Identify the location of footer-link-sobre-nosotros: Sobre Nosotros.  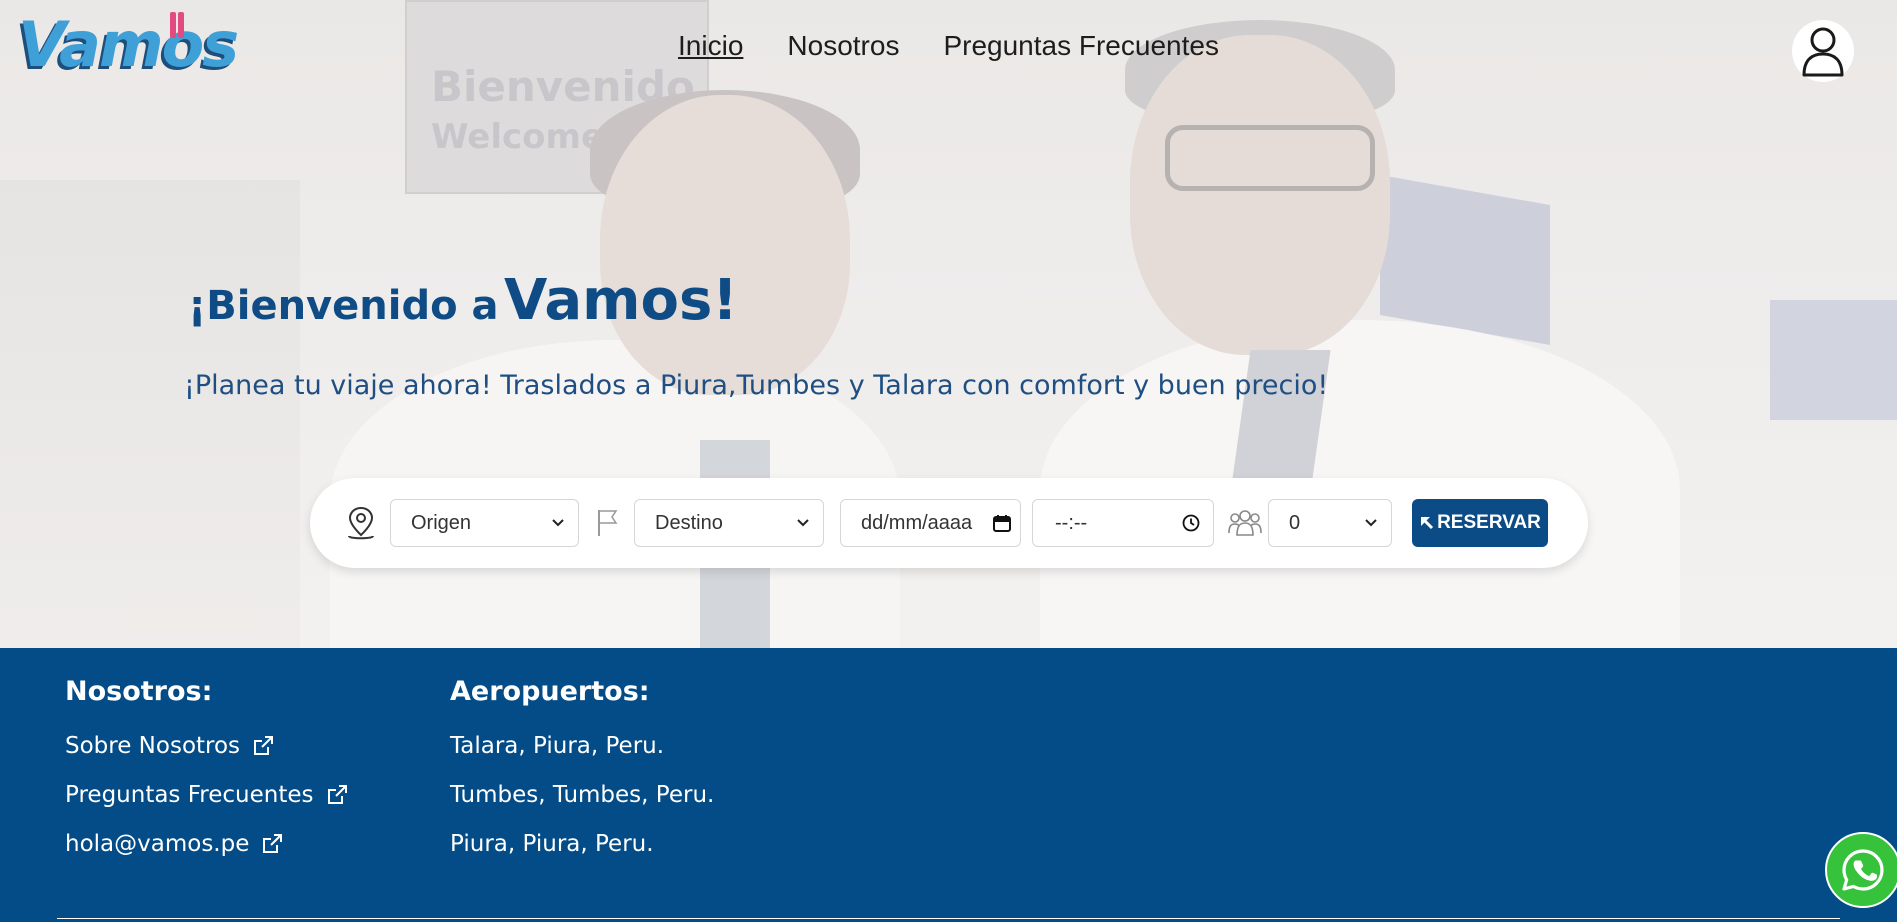
(206, 757).